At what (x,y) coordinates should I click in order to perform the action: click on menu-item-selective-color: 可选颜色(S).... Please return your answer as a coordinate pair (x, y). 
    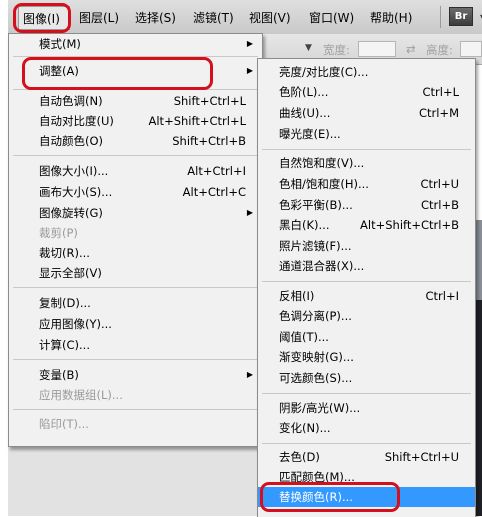
    Looking at the image, I should click on (366, 378).